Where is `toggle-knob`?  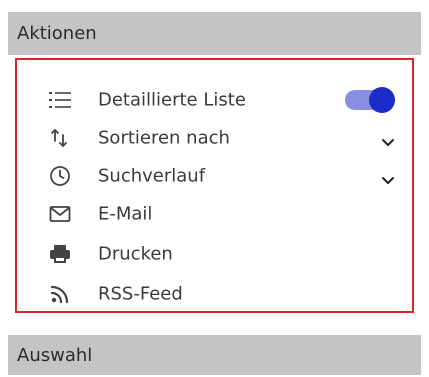
toggle-knob is located at coordinates (382, 100).